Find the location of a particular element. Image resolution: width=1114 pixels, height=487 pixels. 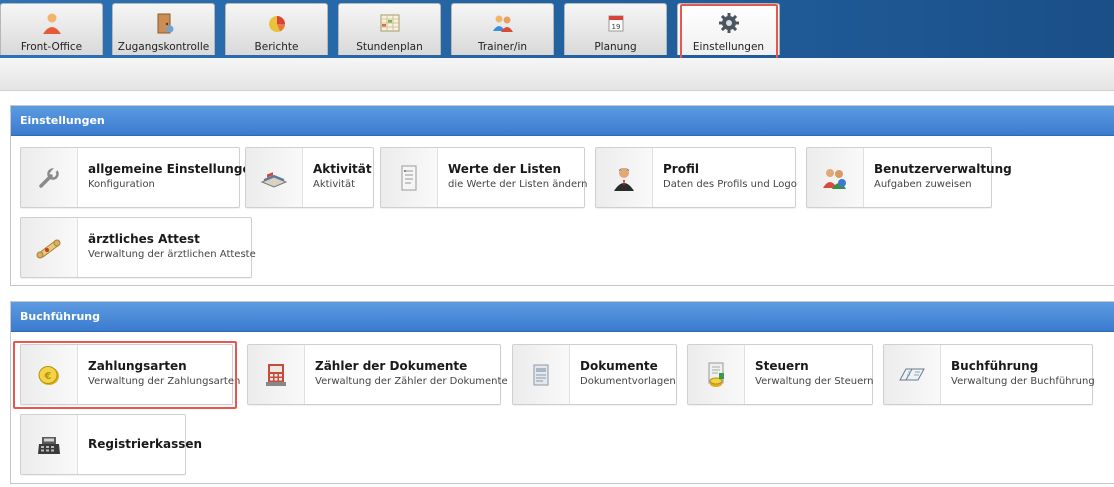

tab-label: Einstellungen is located at coordinates (728, 47).